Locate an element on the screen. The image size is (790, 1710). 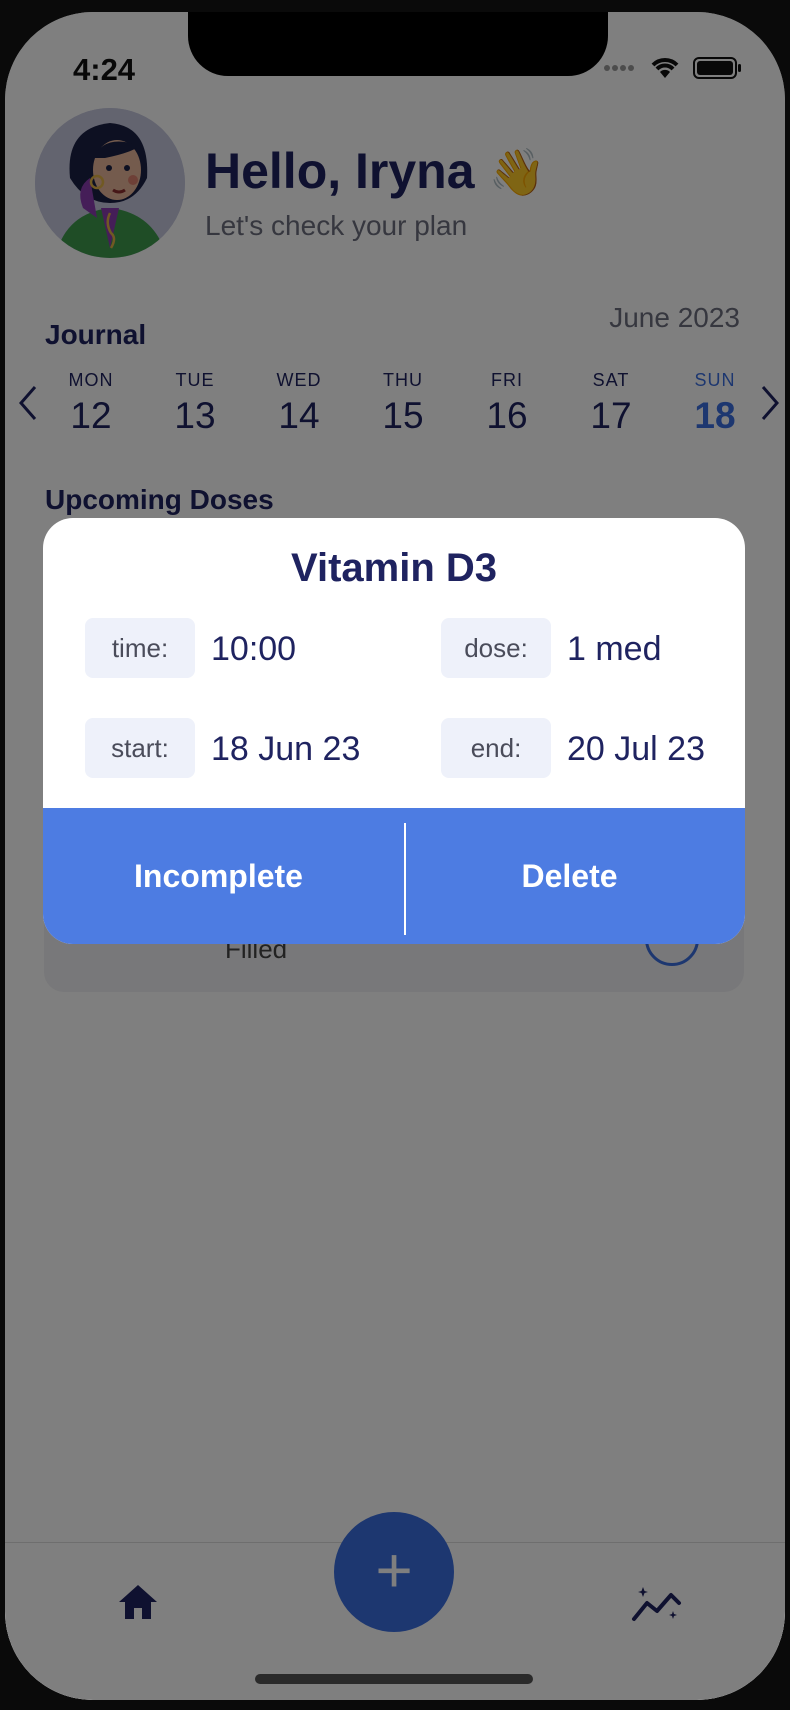
incomplete-button: Incomplete is located at coordinates (218, 876).